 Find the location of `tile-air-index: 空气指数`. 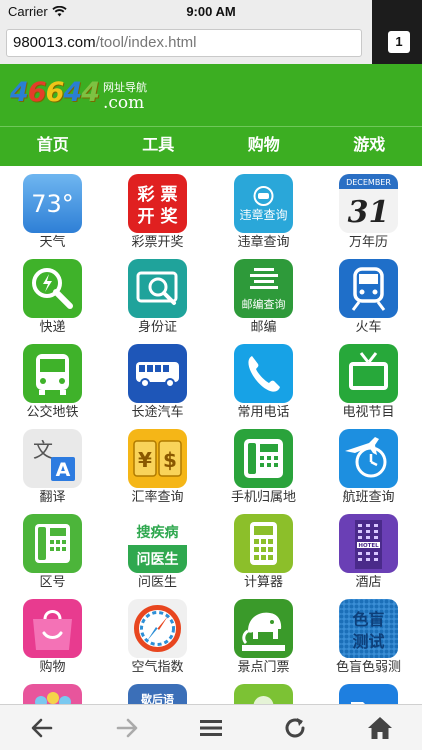

tile-air-index: 空气指数 is located at coordinates (157, 633).